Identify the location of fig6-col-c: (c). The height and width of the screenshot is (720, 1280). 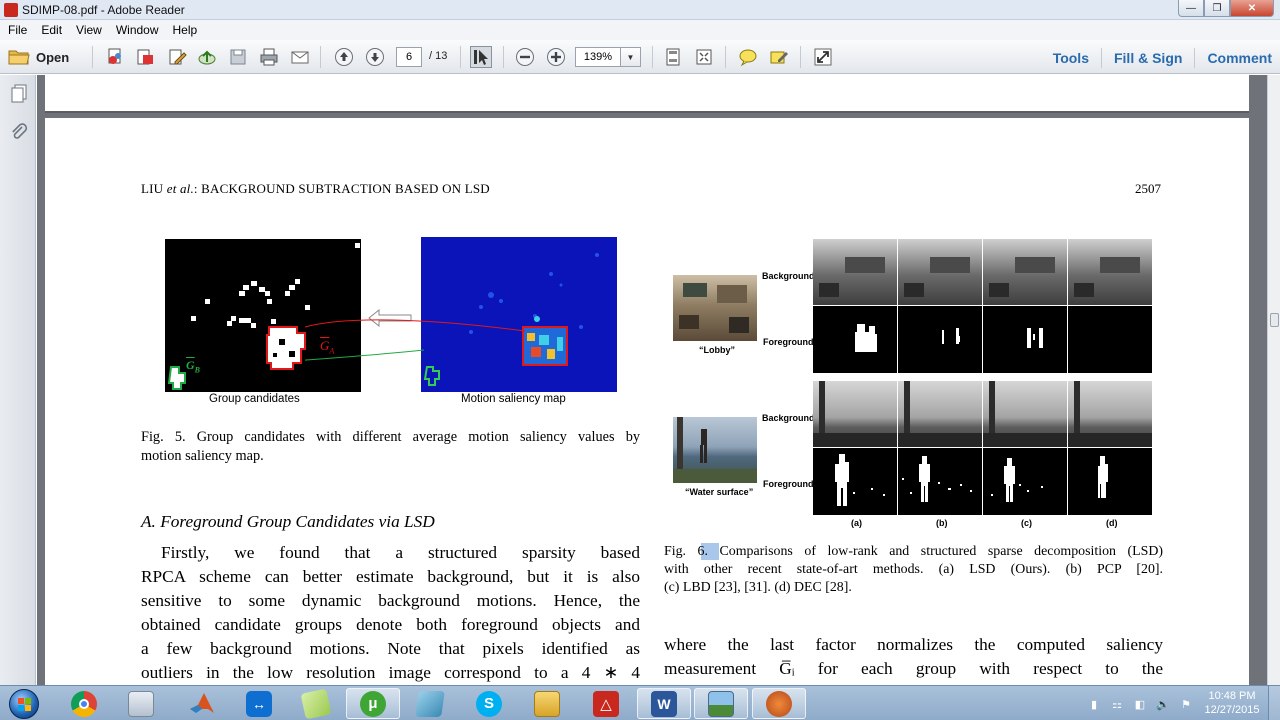
(1026, 523).